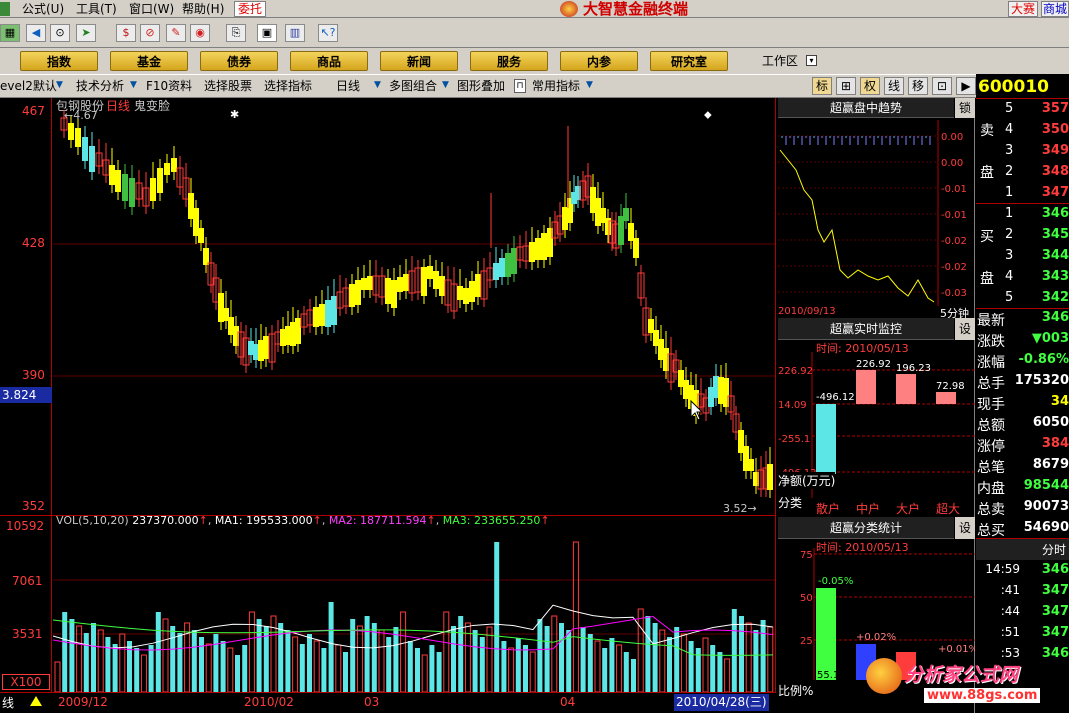 This screenshot has height=713, width=1069. What do you see at coordinates (1050, 464) in the screenshot?
I see `stat-value: 8679` at bounding box center [1050, 464].